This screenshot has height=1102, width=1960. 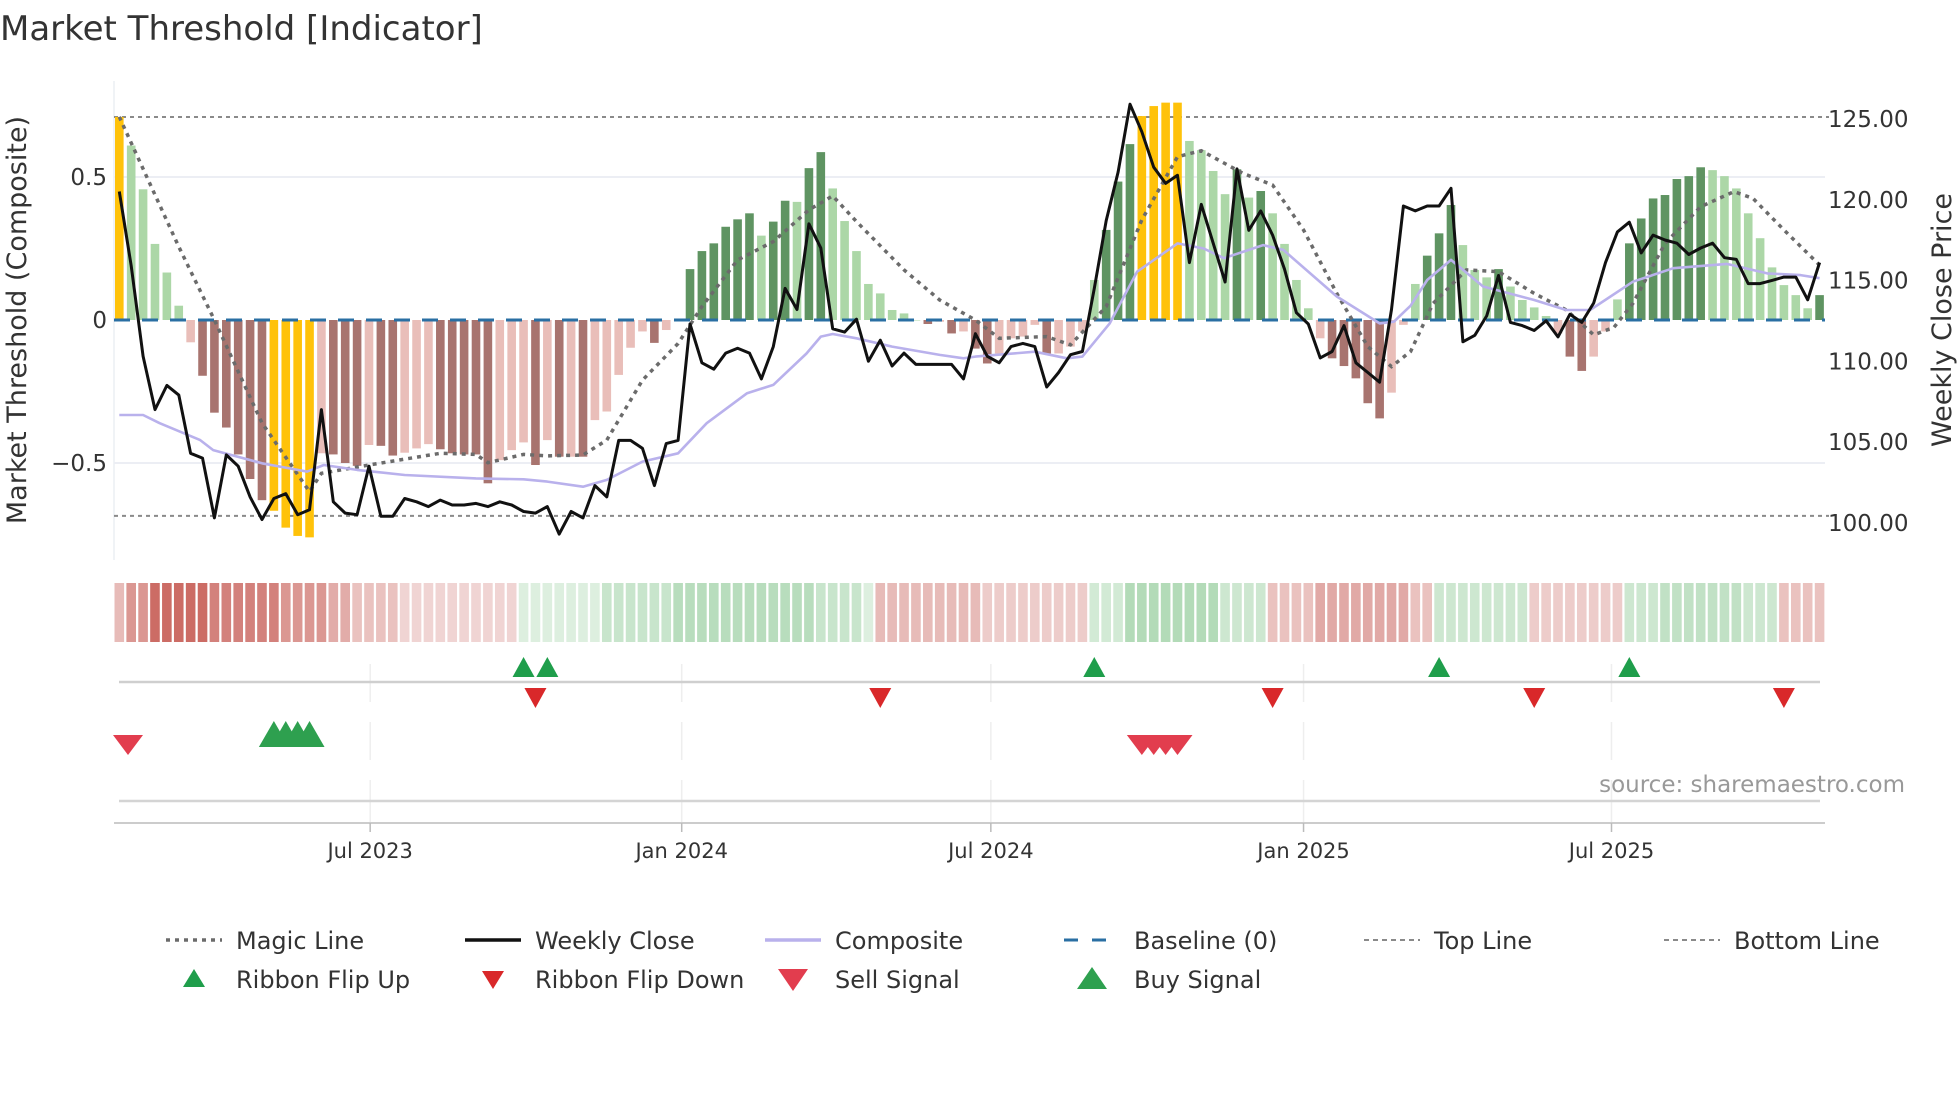 I want to click on x-tick-label: Jul 2023, so click(x=368, y=851).